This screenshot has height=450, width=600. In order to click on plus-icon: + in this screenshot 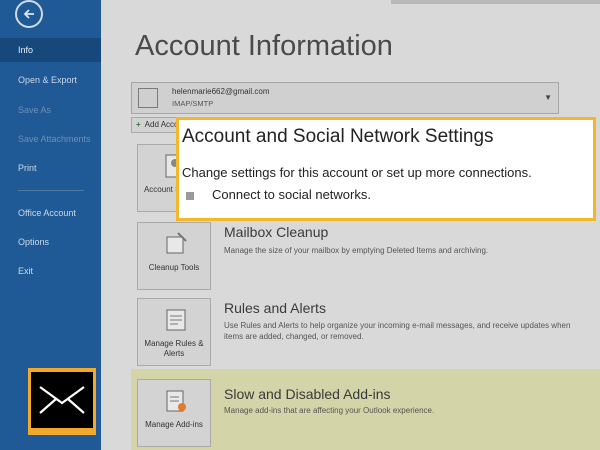, I will do `click(138, 124)`.